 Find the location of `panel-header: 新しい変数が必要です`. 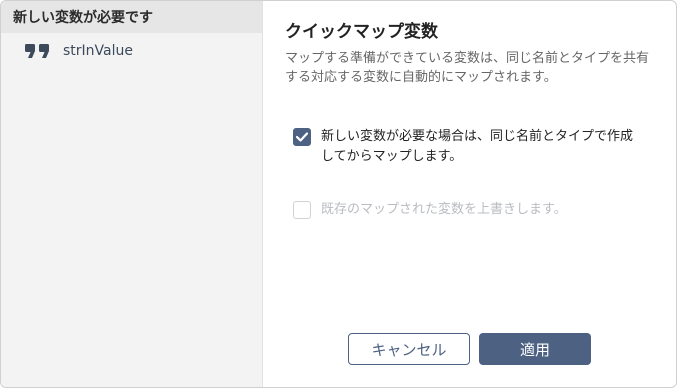

panel-header: 新しい変数が必要です is located at coordinates (131, 17).